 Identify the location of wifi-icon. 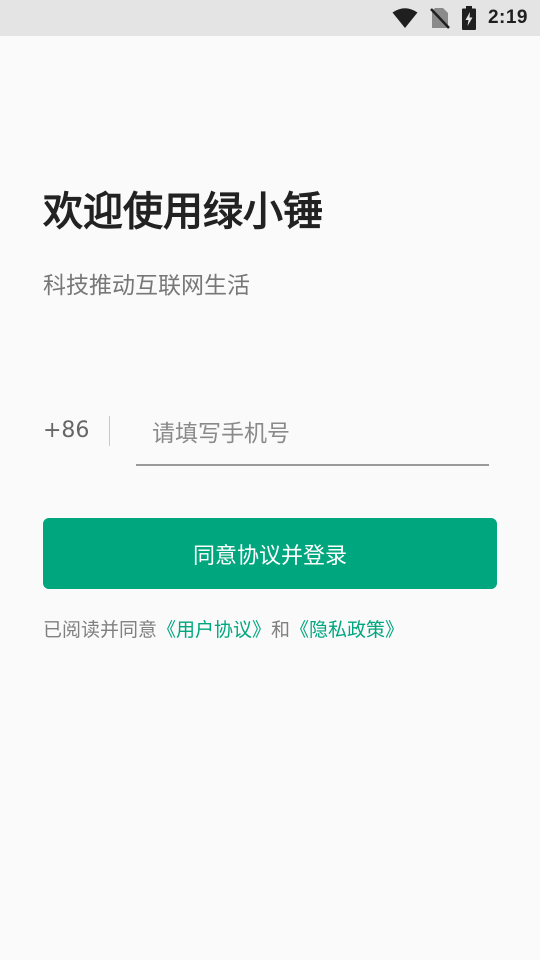
(405, 18).